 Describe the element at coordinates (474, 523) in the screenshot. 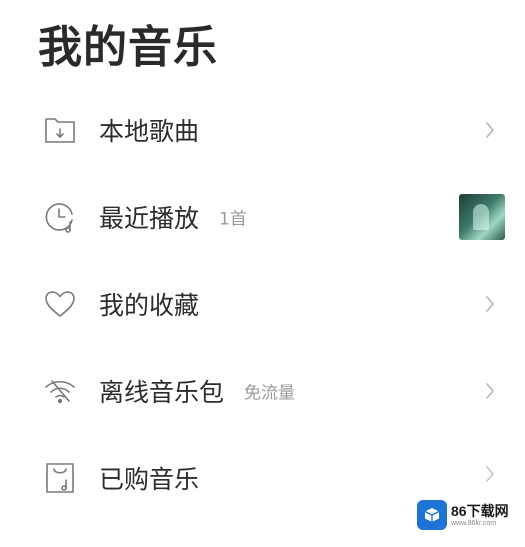

I see `watermark-site: www.86kr.com` at that location.